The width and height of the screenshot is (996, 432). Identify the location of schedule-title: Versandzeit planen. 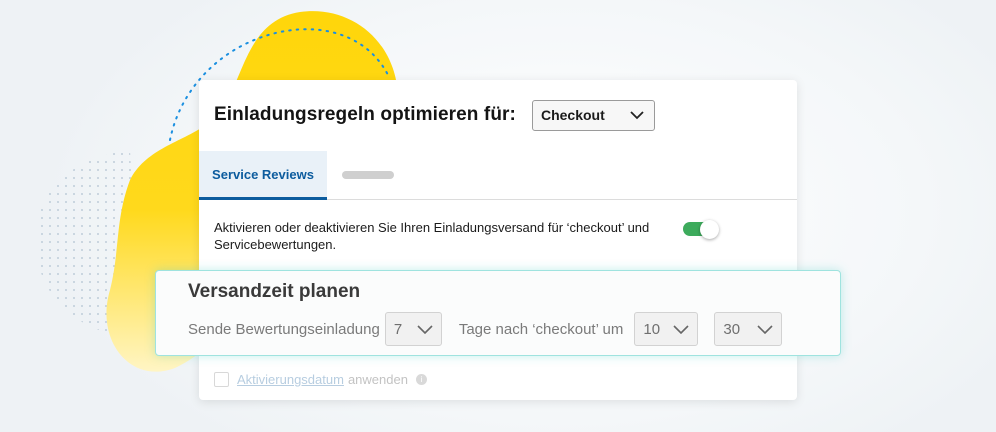
(274, 291).